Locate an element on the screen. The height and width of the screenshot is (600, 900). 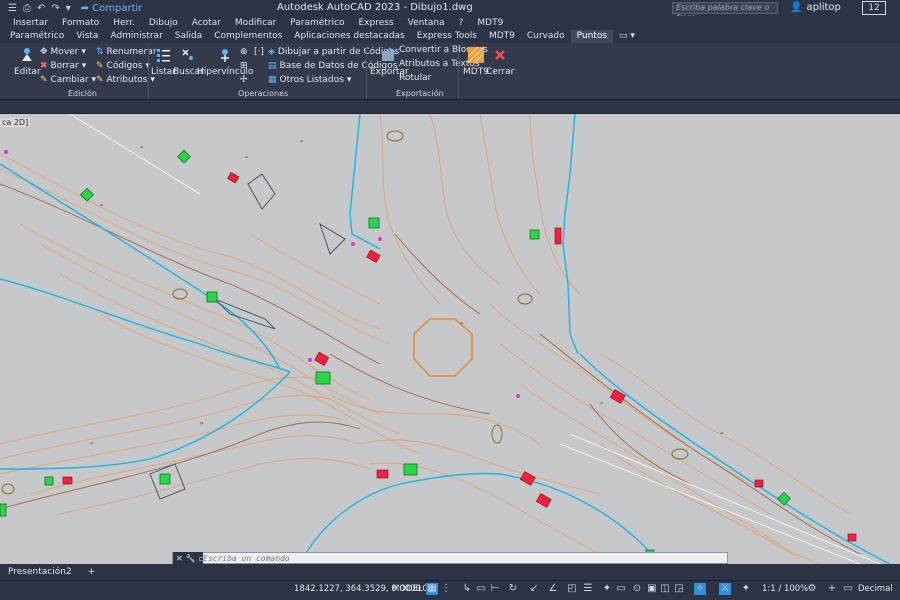
units-readout: Decimal is located at coordinates (875, 589).